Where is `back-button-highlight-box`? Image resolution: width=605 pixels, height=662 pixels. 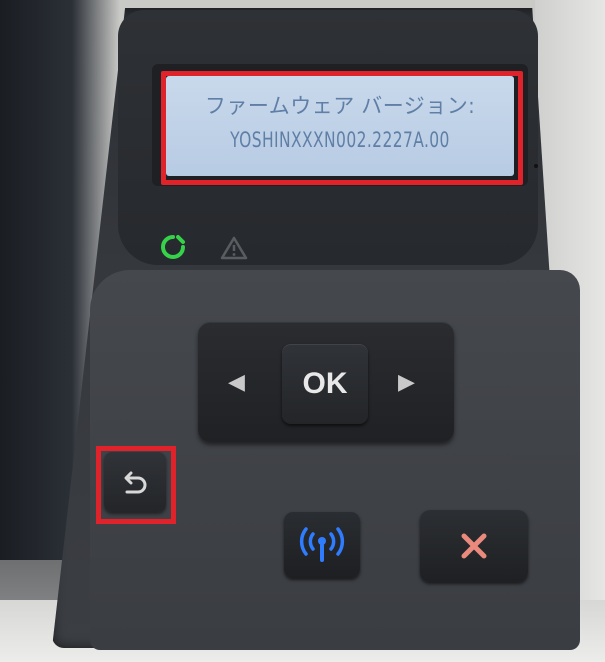
back-button-highlight-box is located at coordinates (136, 485).